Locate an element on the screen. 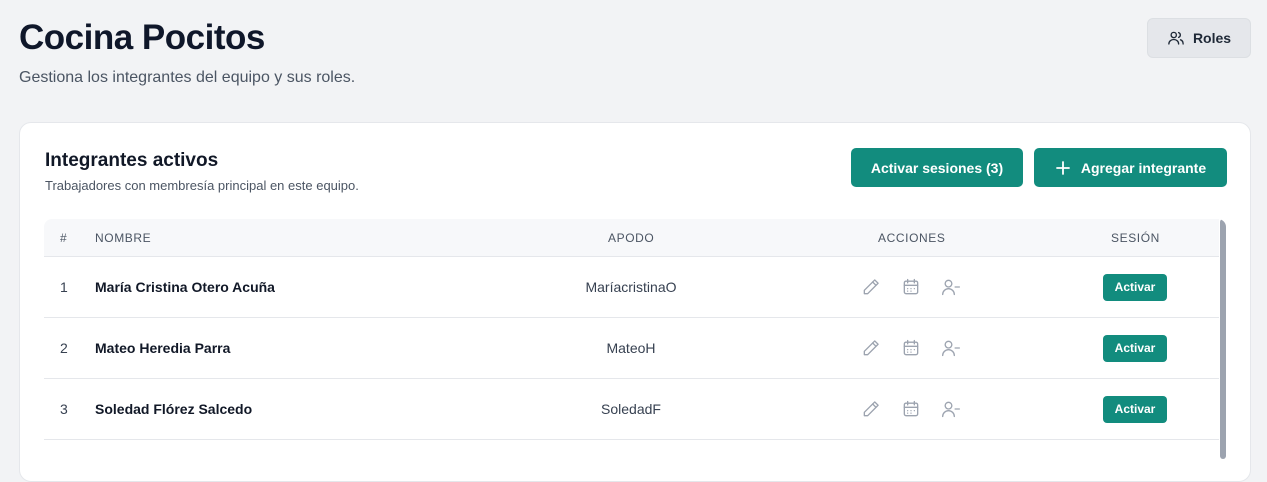  column-header-nickname: APODO is located at coordinates (631, 238).